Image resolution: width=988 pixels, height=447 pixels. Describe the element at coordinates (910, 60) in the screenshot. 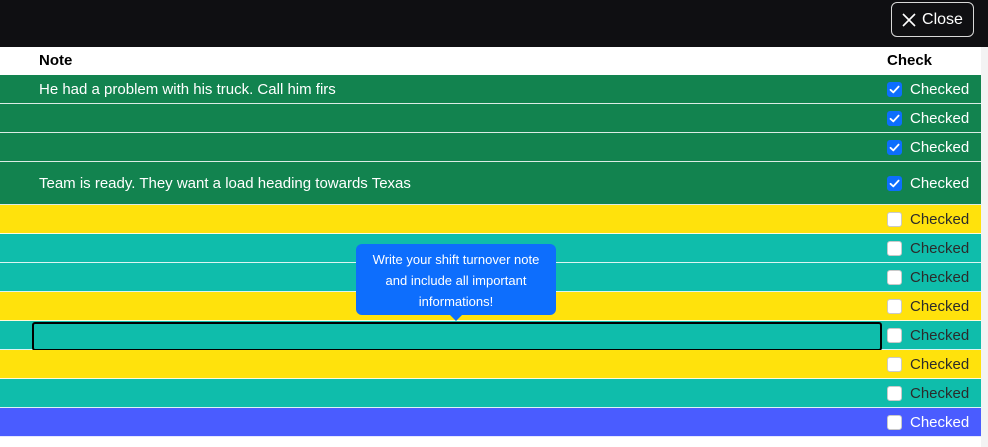

I see `column-header-check: Check` at that location.